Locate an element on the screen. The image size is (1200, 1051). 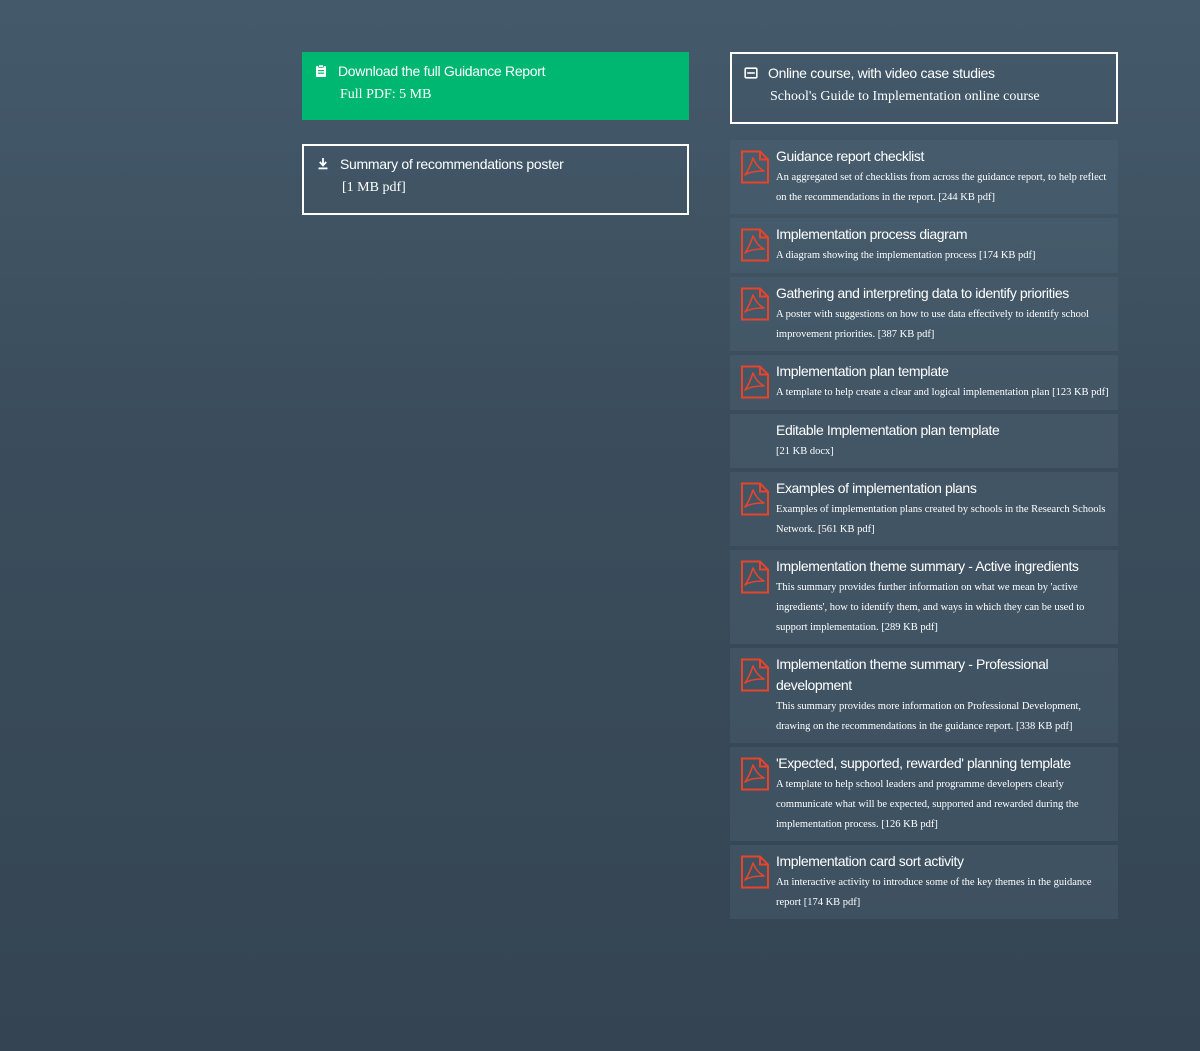
download-icon is located at coordinates (323, 164).